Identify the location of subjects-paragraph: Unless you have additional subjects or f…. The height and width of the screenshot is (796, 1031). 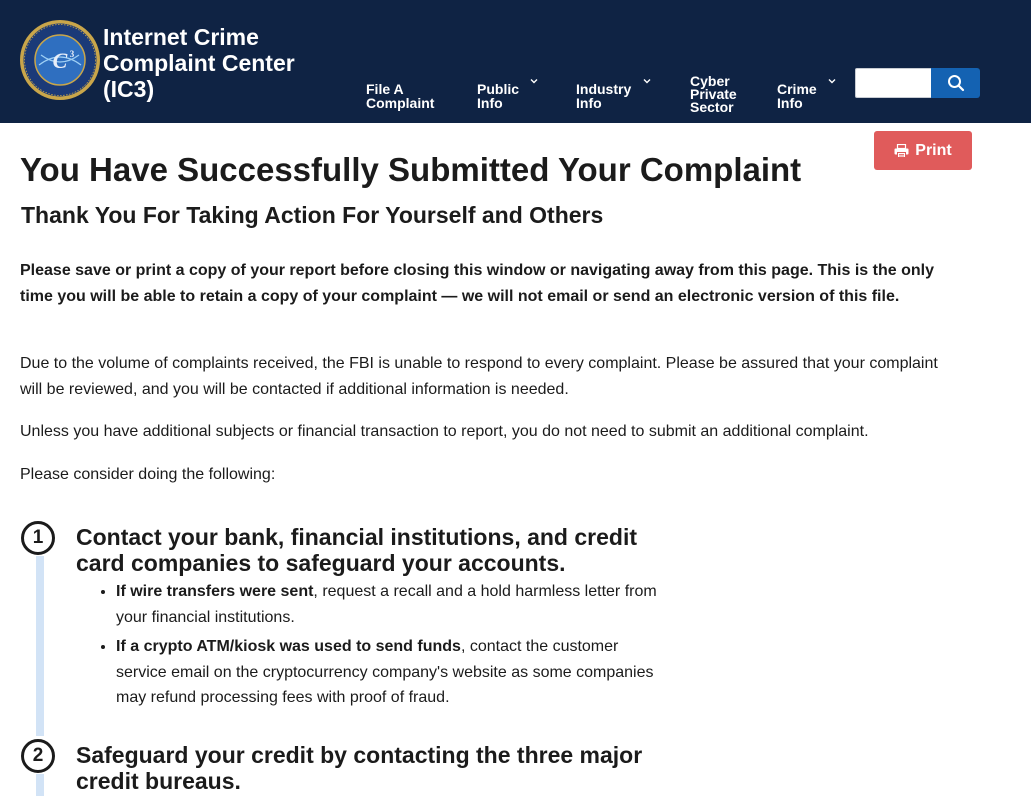
(444, 431).